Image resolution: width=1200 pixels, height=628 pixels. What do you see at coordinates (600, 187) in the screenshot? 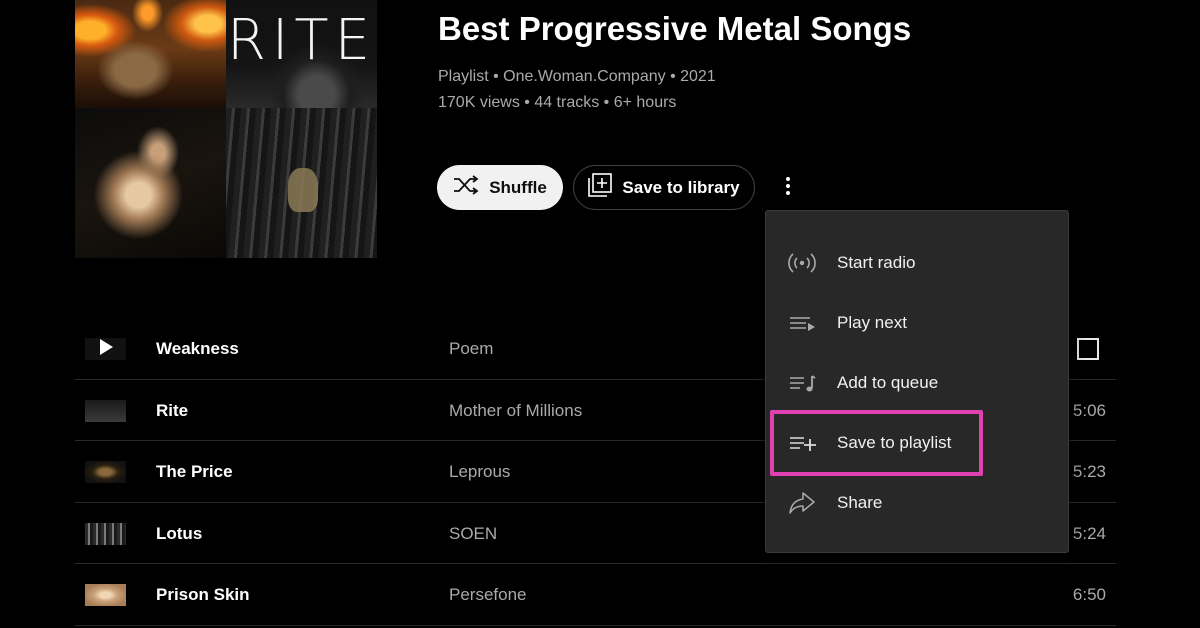
I see `library-add-icon` at bounding box center [600, 187].